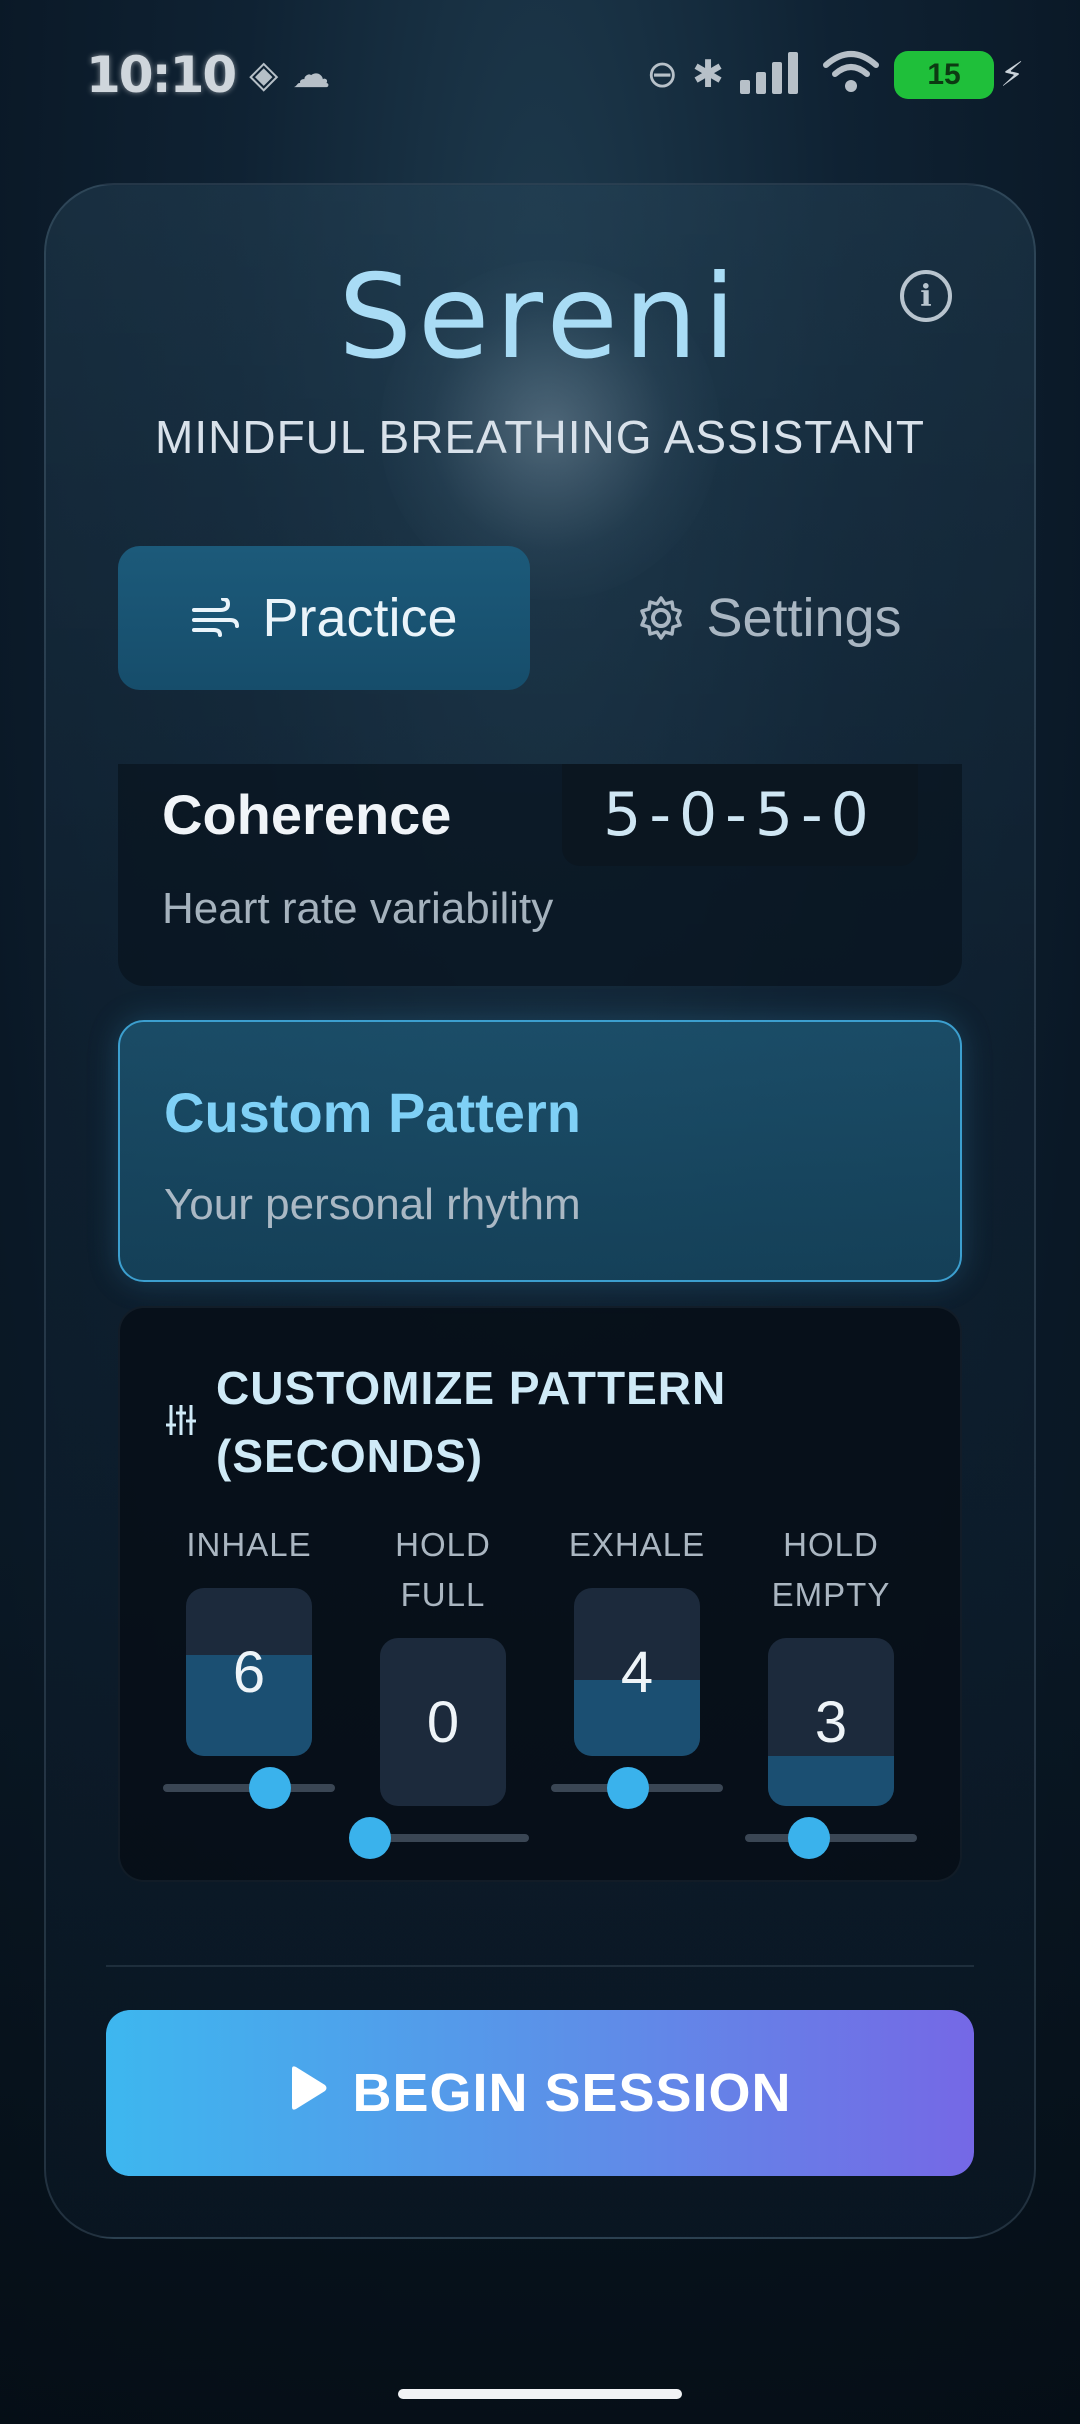  What do you see at coordinates (831, 1838) in the screenshot?
I see `hold-empty-slider` at bounding box center [831, 1838].